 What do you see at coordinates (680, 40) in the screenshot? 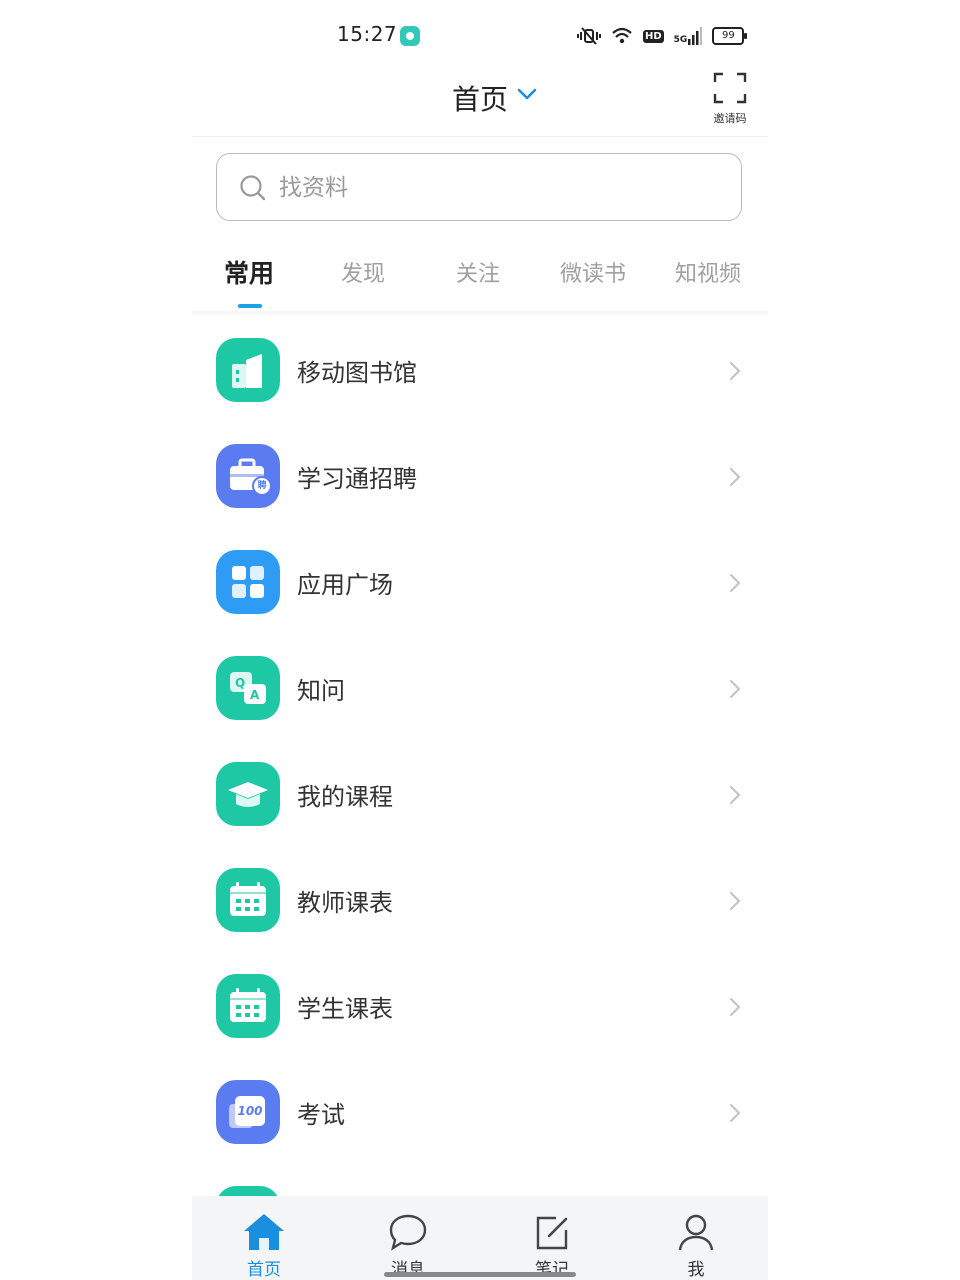
I see `signal-5g-label: 5G` at bounding box center [680, 40].